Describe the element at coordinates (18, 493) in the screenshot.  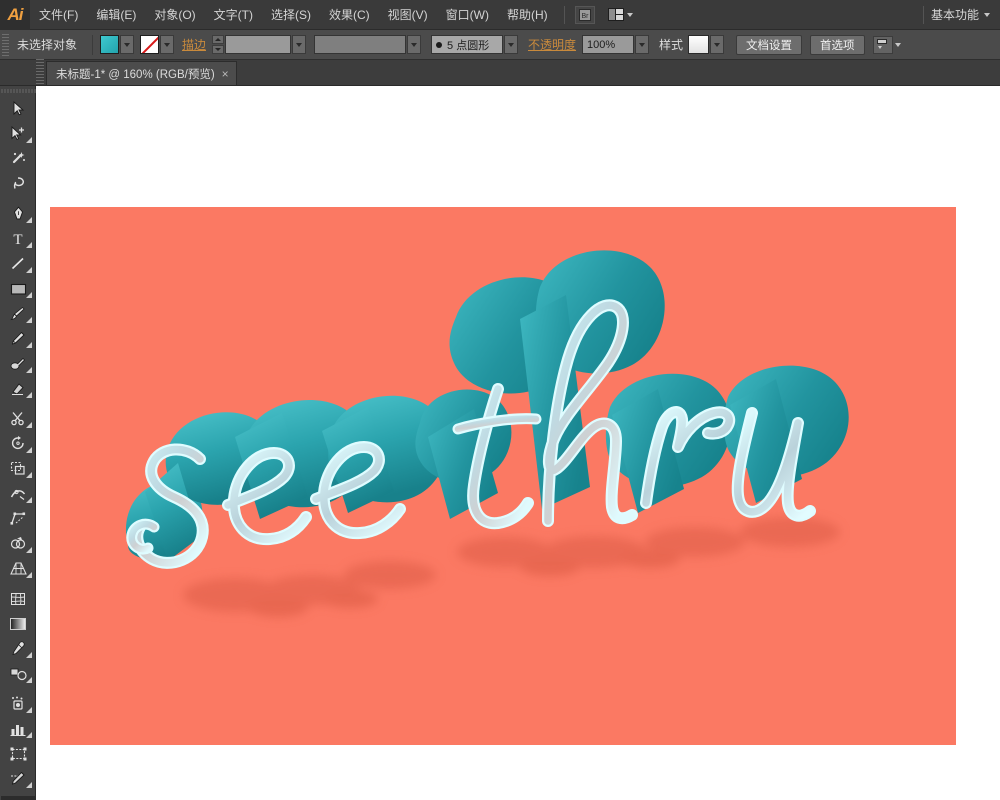
I see `width-tool` at that location.